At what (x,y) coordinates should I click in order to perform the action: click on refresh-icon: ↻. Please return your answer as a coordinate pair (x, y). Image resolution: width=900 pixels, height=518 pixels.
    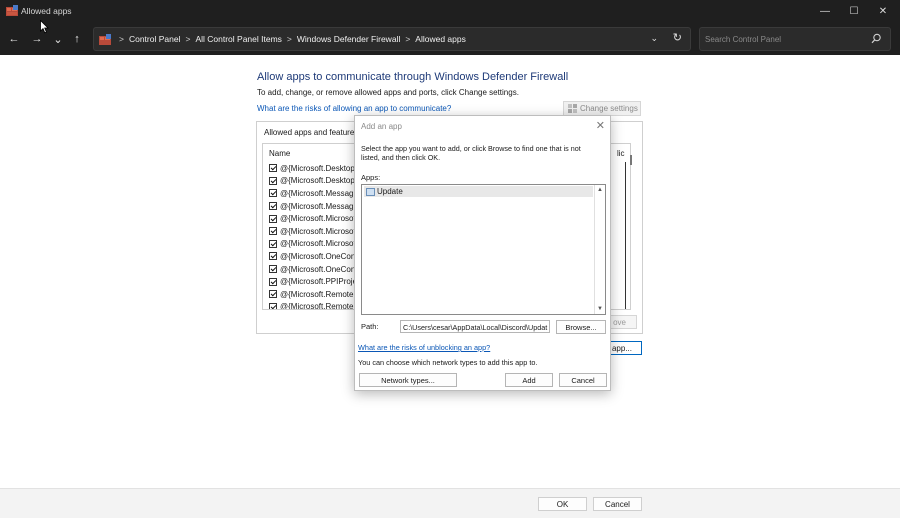
    Looking at the image, I should click on (677, 37).